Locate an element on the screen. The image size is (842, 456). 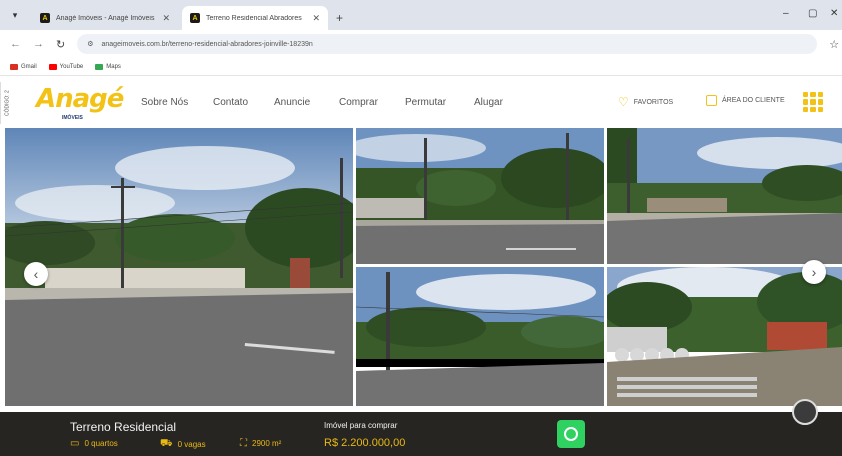
scroll-to-top-button is located at coordinates (805, 412).